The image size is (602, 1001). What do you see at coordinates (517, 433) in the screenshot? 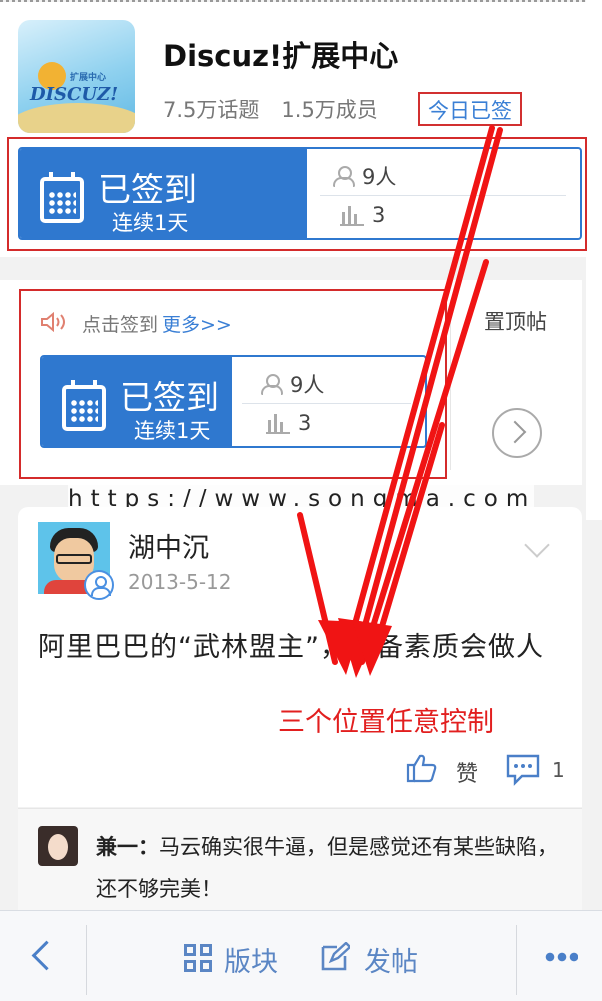
I see `chevron-right-icon` at bounding box center [517, 433].